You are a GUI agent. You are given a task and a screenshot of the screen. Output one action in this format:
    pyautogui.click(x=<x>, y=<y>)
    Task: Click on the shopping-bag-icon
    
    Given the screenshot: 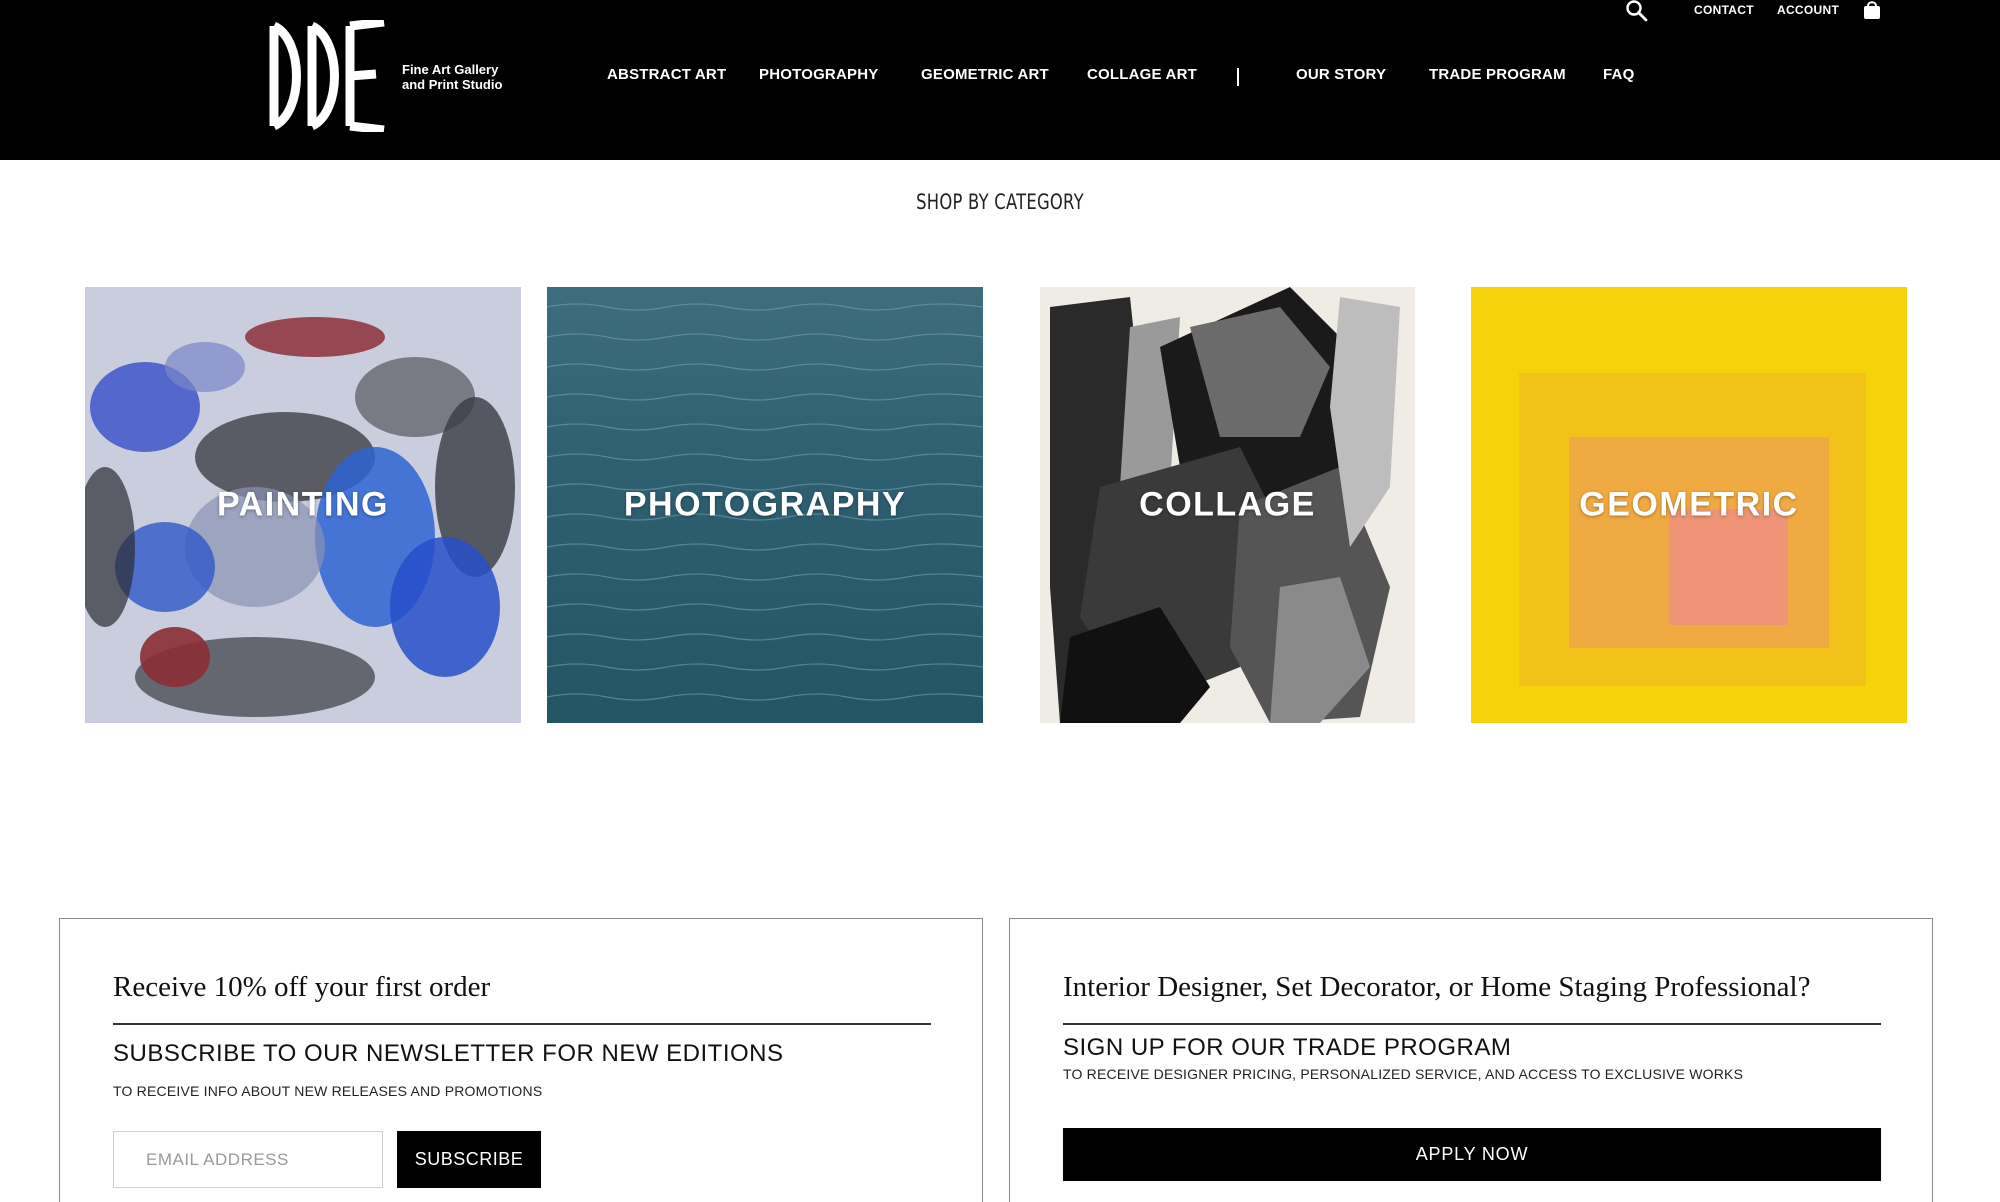 What is the action you would take?
    pyautogui.click(x=1872, y=10)
    